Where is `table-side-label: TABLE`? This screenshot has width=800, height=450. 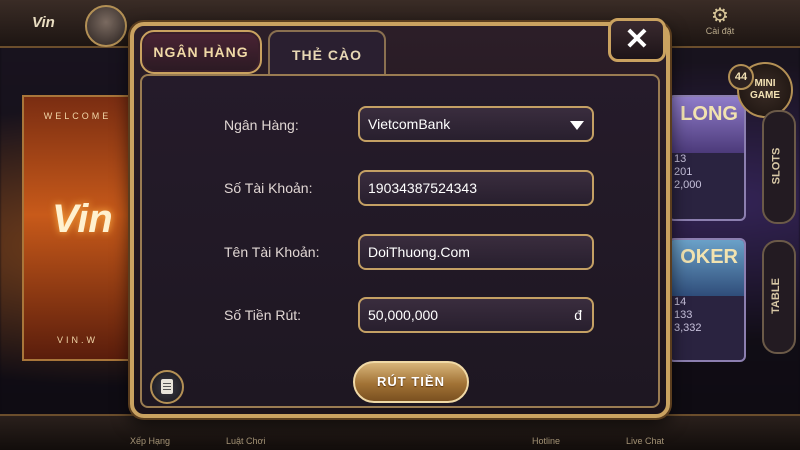
table-side-label: TABLE is located at coordinates (775, 296).